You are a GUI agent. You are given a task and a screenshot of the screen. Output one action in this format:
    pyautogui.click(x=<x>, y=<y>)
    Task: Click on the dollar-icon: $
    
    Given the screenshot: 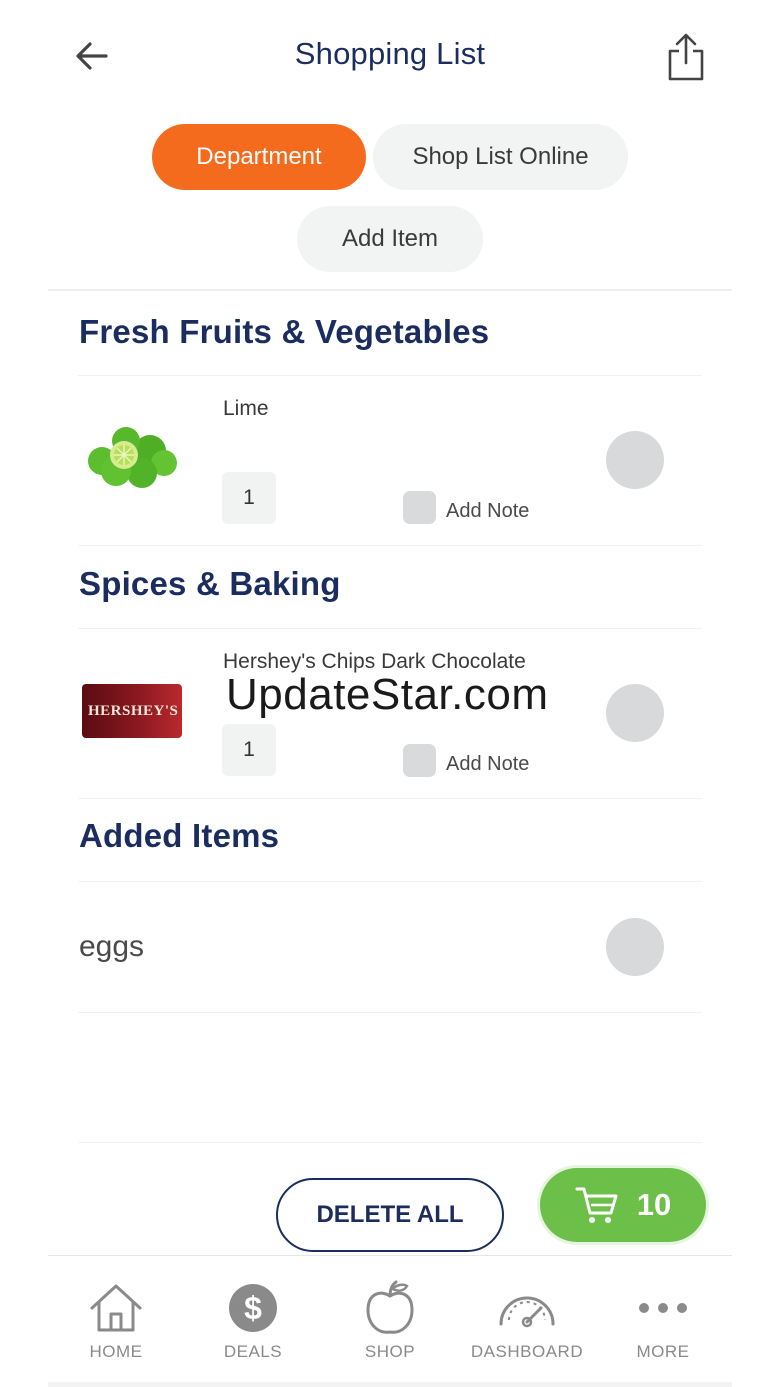 What is the action you would take?
    pyautogui.click(x=253, y=1308)
    